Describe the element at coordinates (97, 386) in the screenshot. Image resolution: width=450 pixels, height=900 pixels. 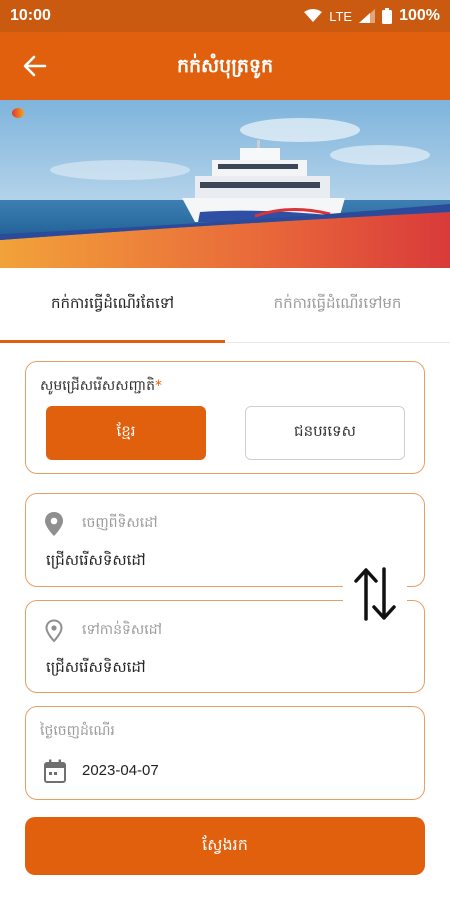
I see `nationality-label-text: សូមជ្រើសរើសសញ្ជាតិ` at that location.